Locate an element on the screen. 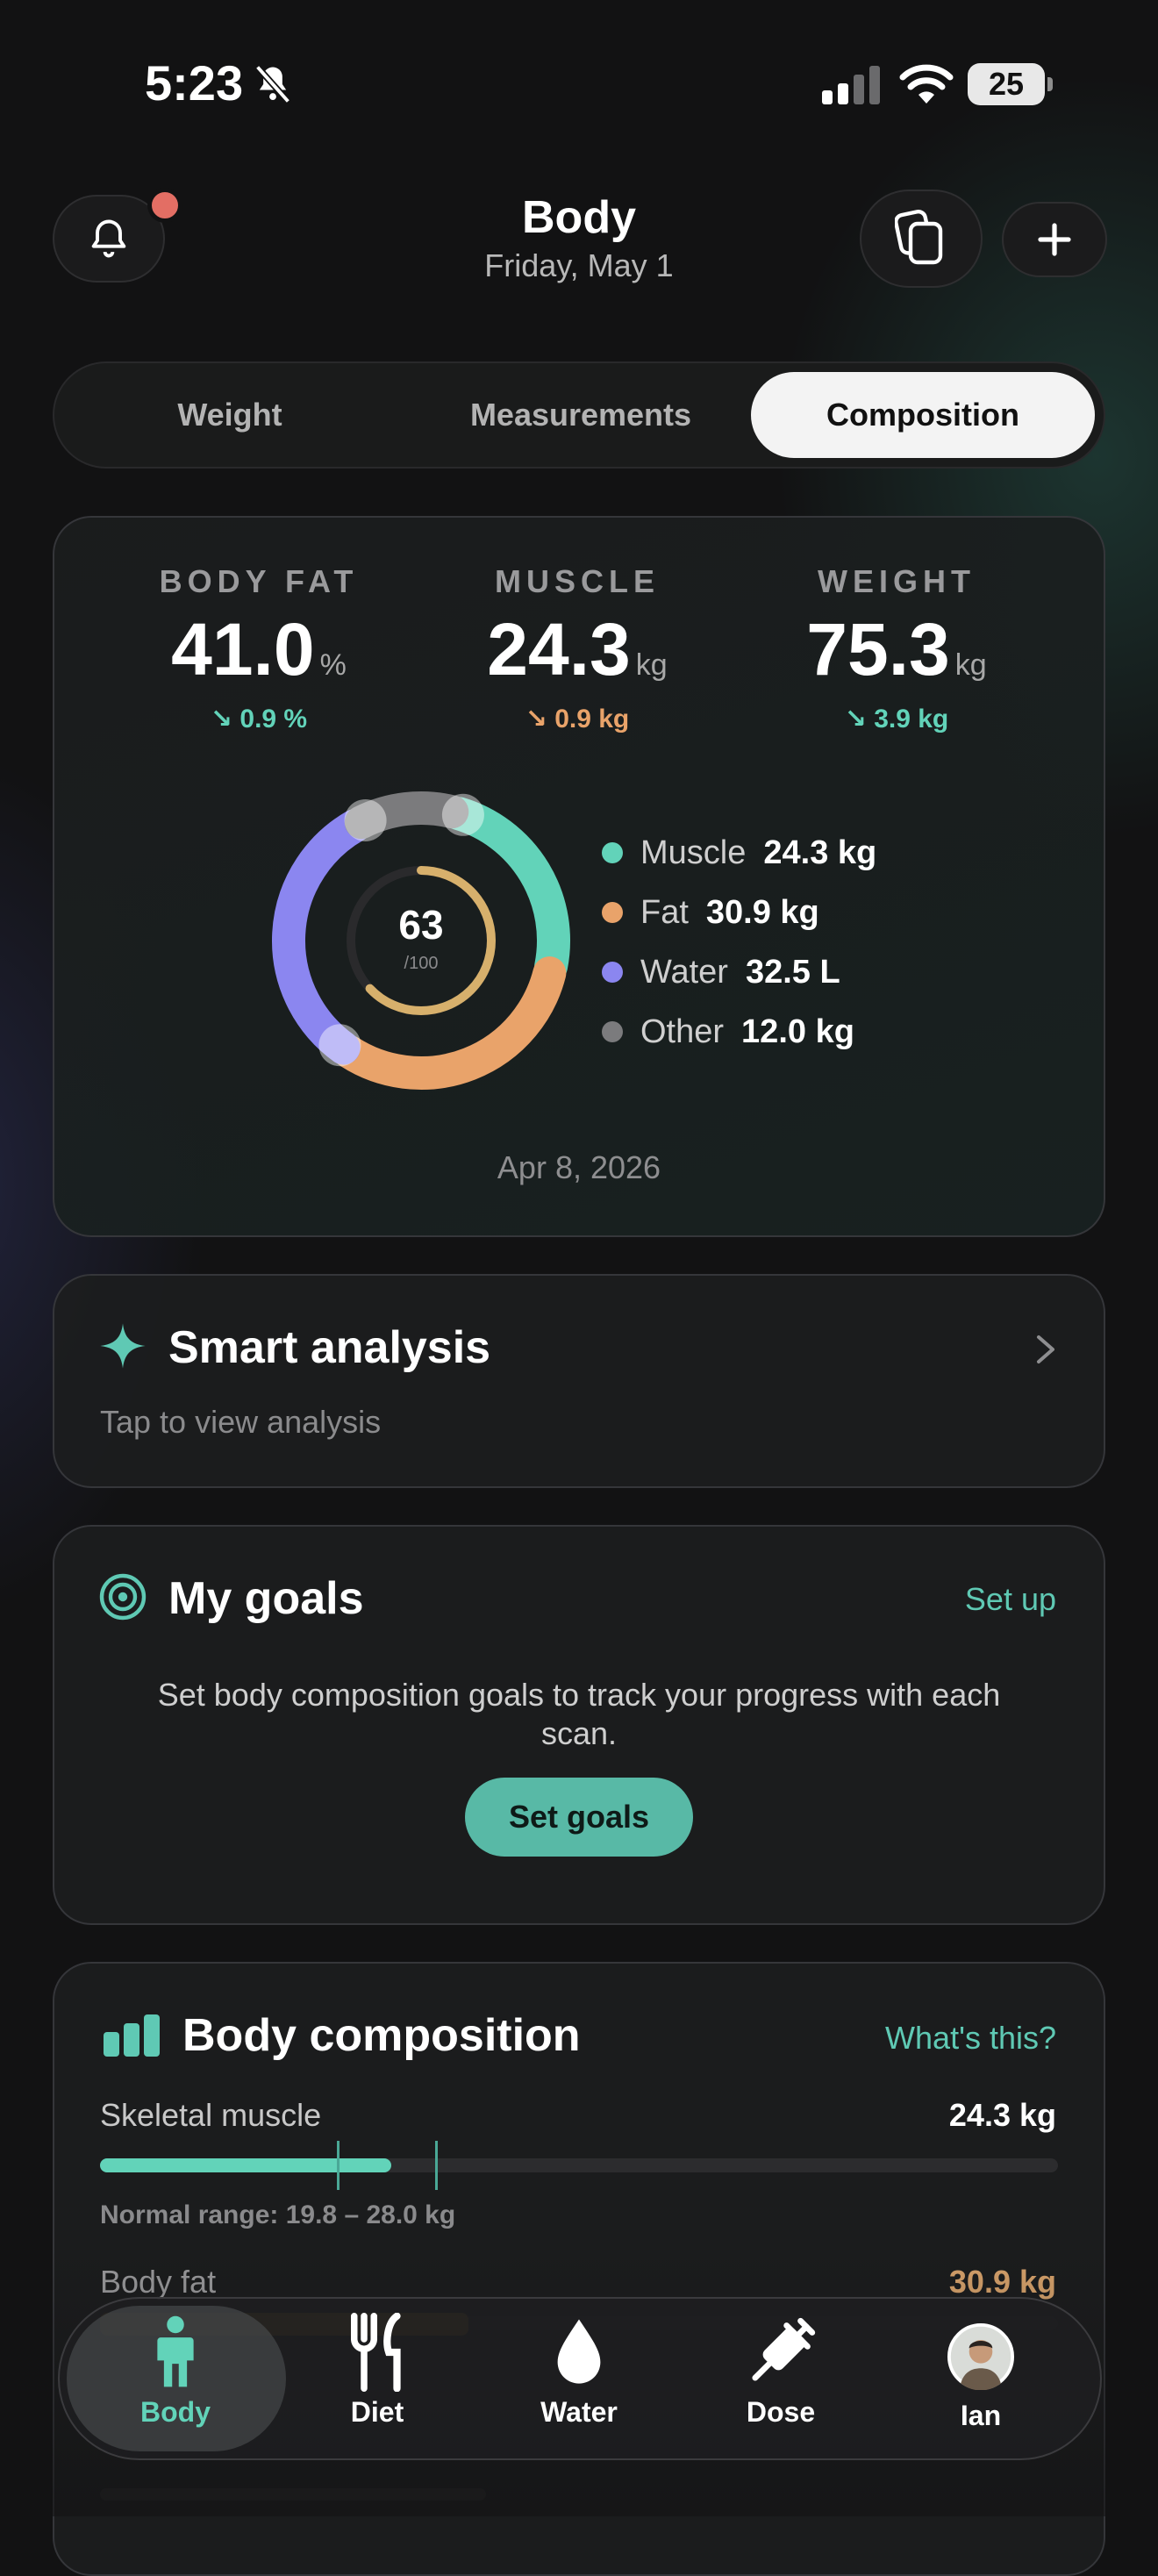  legend-item-water: Water 32.5 L is located at coordinates (739, 972).